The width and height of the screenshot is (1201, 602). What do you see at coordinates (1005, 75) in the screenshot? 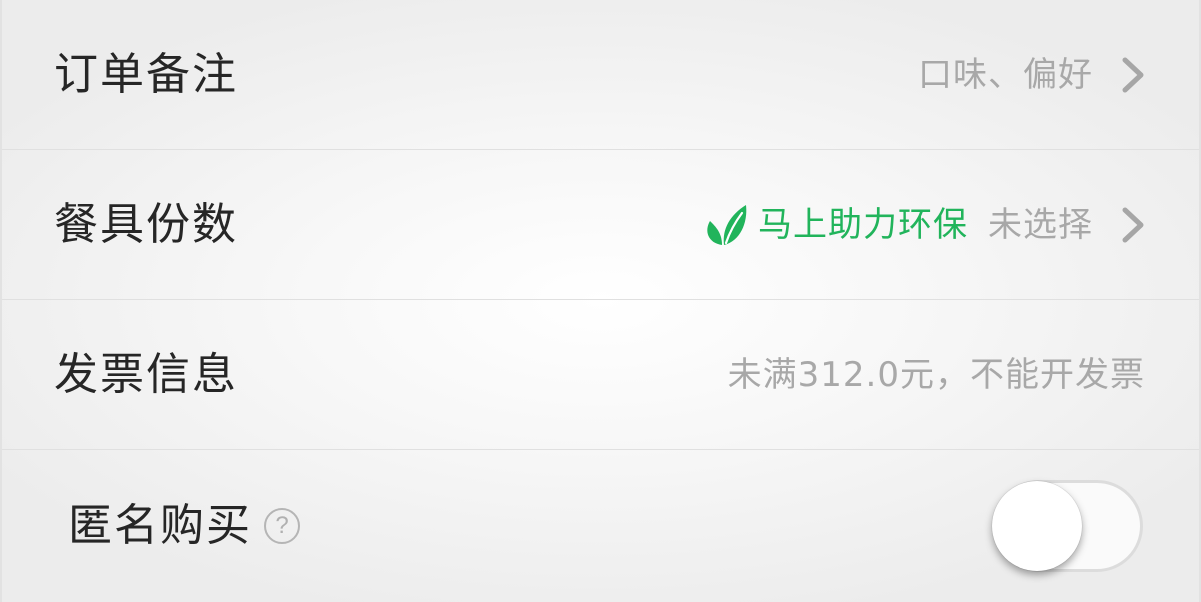
I see `order-note-hint: 口味、偏好` at bounding box center [1005, 75].